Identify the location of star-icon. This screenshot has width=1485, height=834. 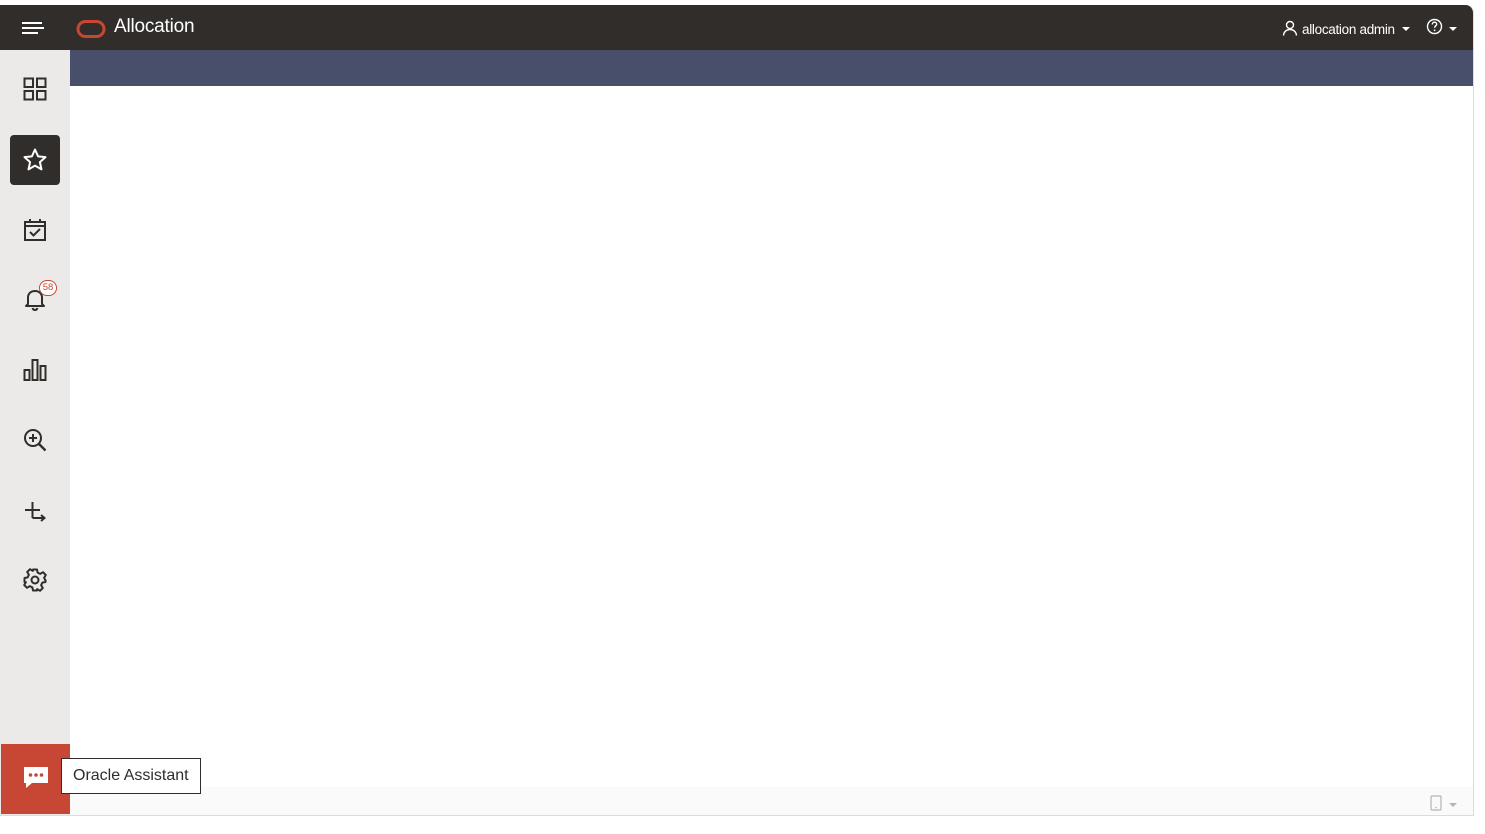
(35, 160).